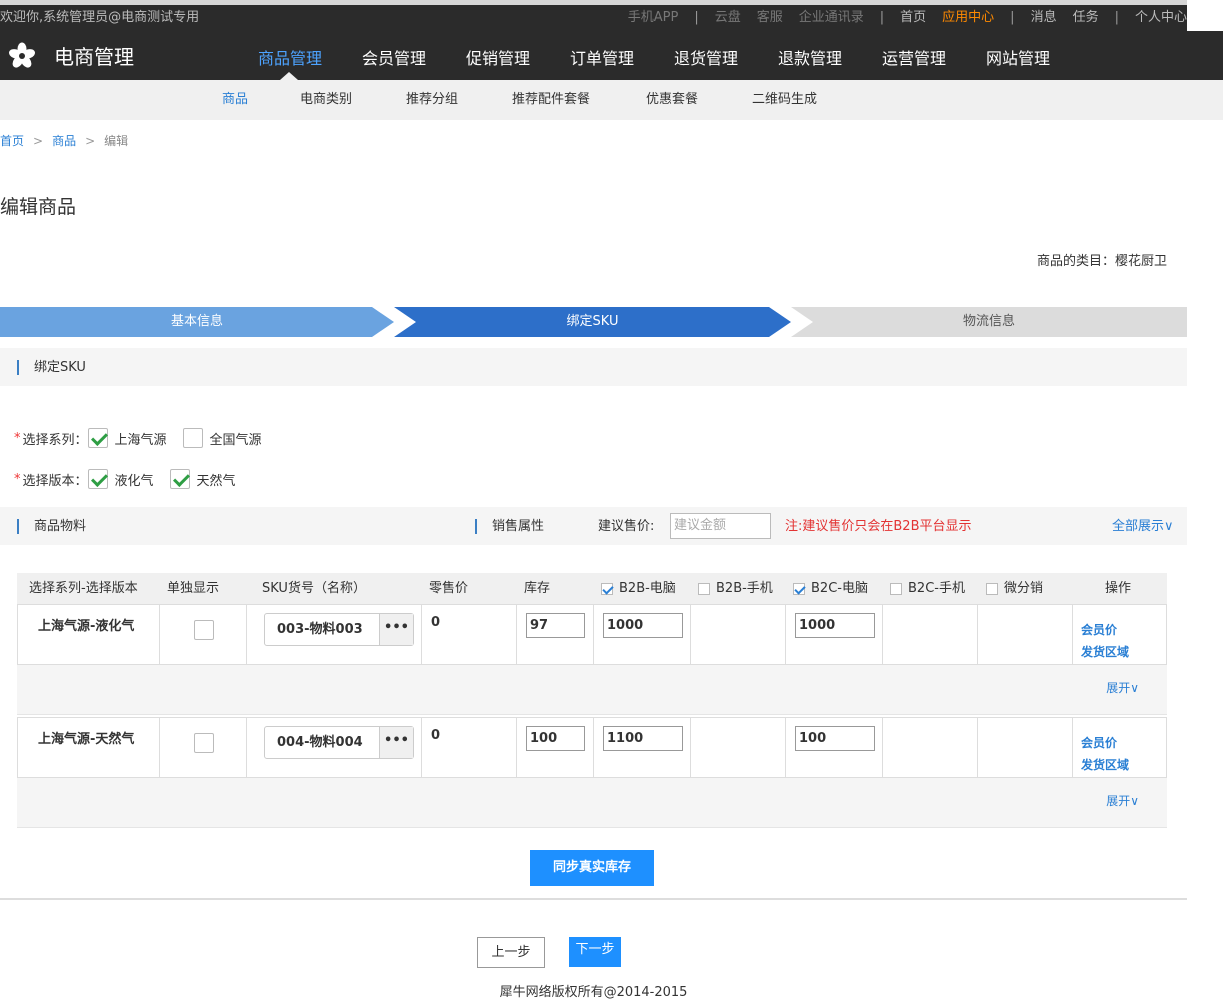 The height and width of the screenshot is (1004, 1223). I want to click on nav-members: 会员管理, so click(394, 55).